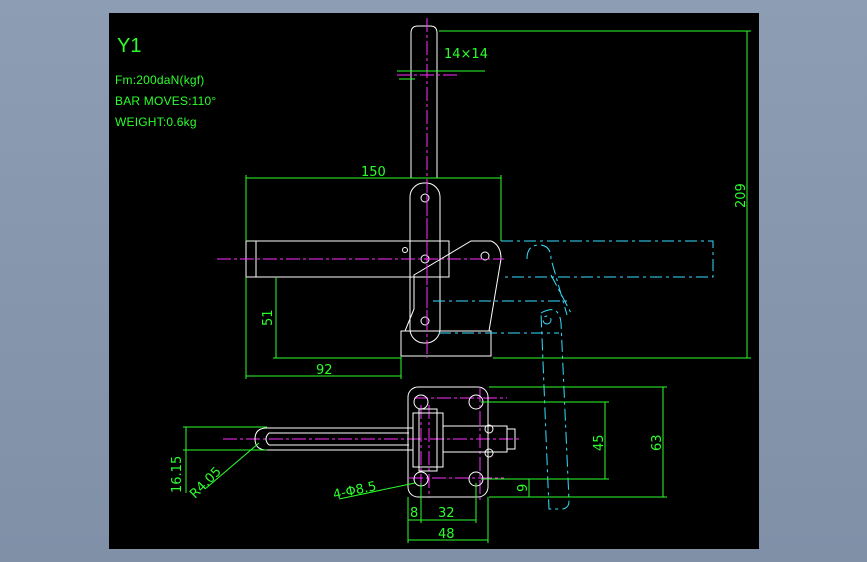 The image size is (867, 562). I want to click on dim-8: 8, so click(414, 513).